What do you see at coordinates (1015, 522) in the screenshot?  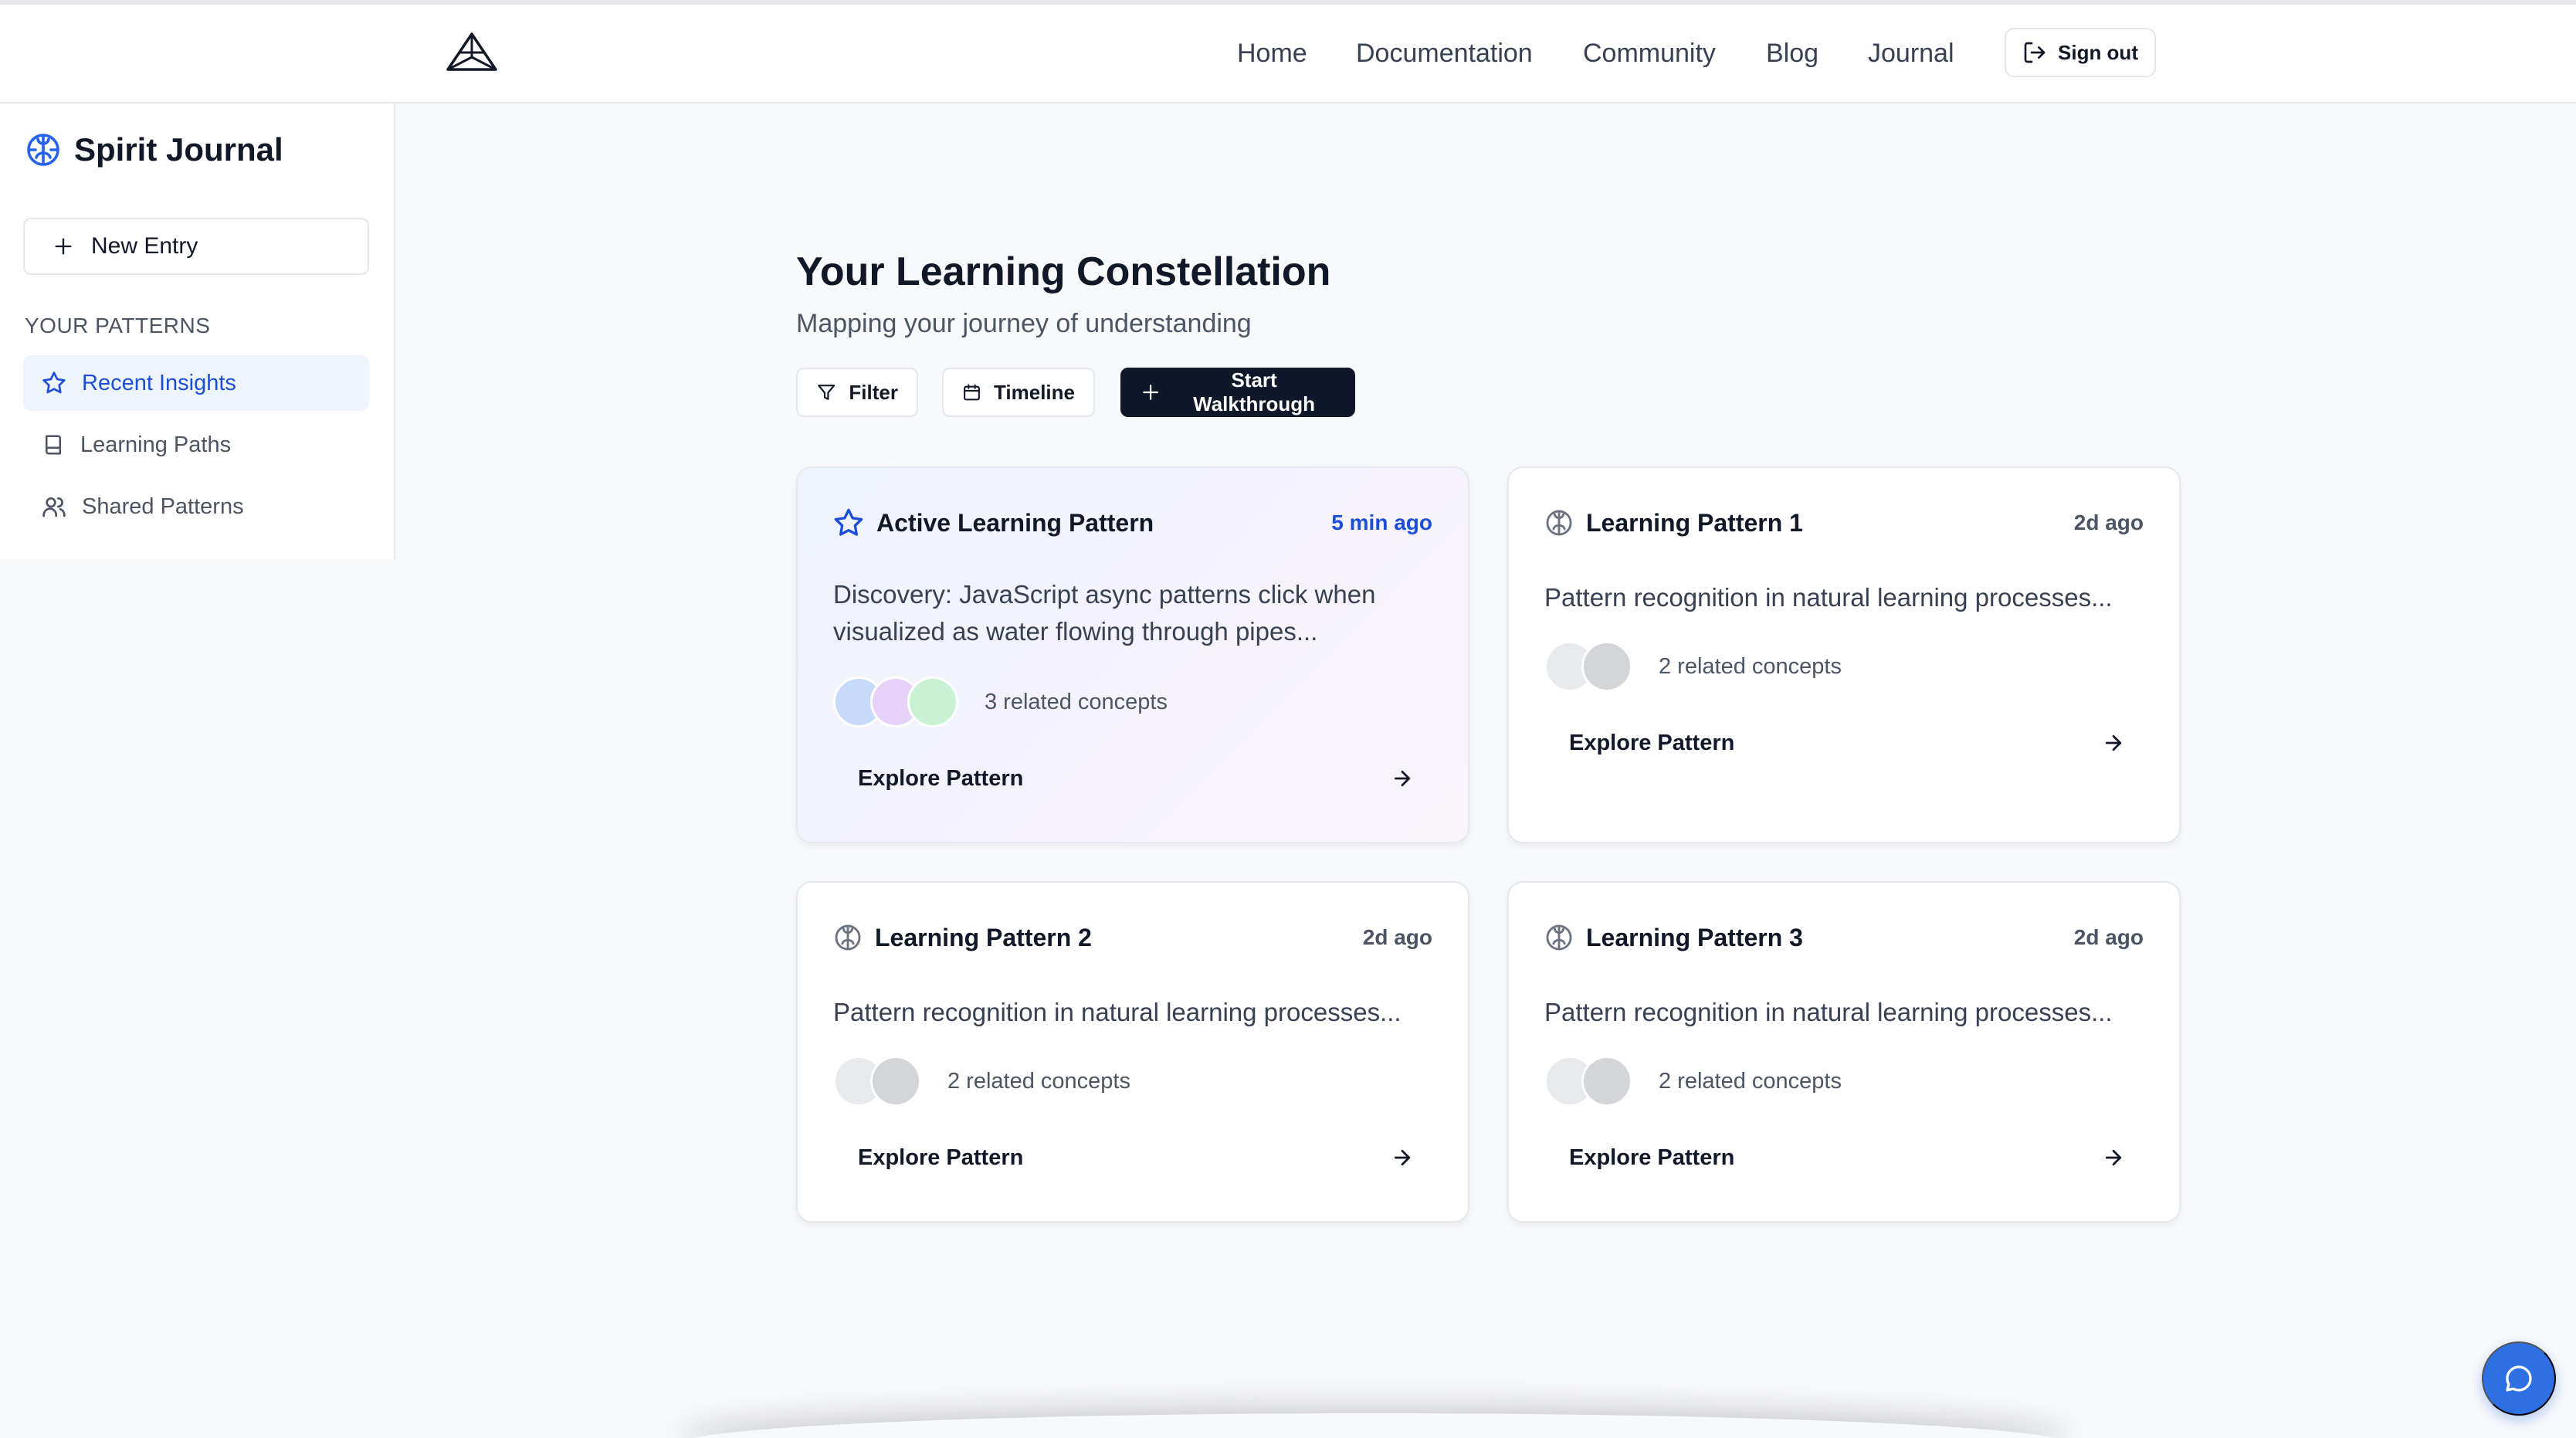 I see `card-title: Active Learning Pattern` at bounding box center [1015, 522].